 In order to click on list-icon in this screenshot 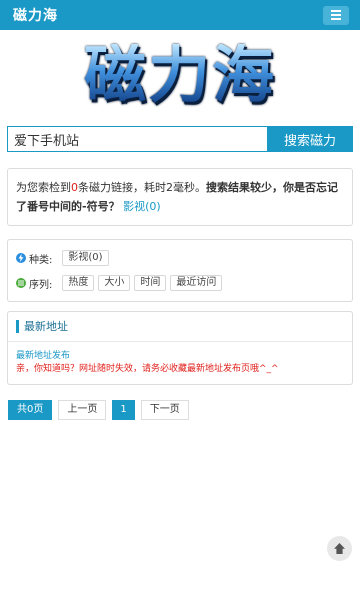, I will do `click(21, 283)`.